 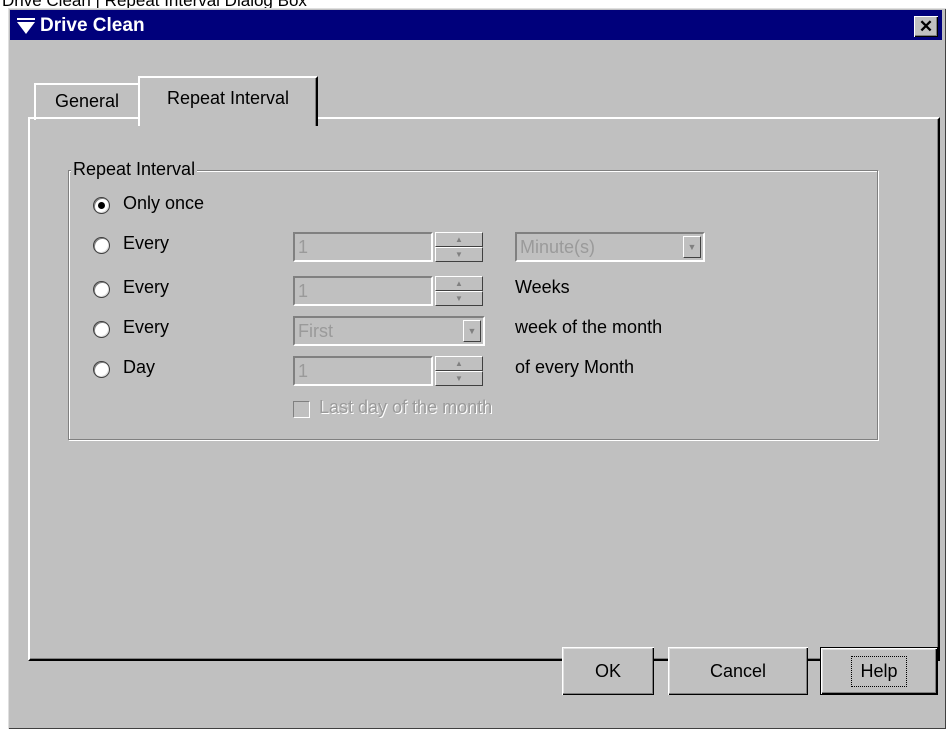 I want to click on cancel-button: Cancel, so click(x=738, y=671).